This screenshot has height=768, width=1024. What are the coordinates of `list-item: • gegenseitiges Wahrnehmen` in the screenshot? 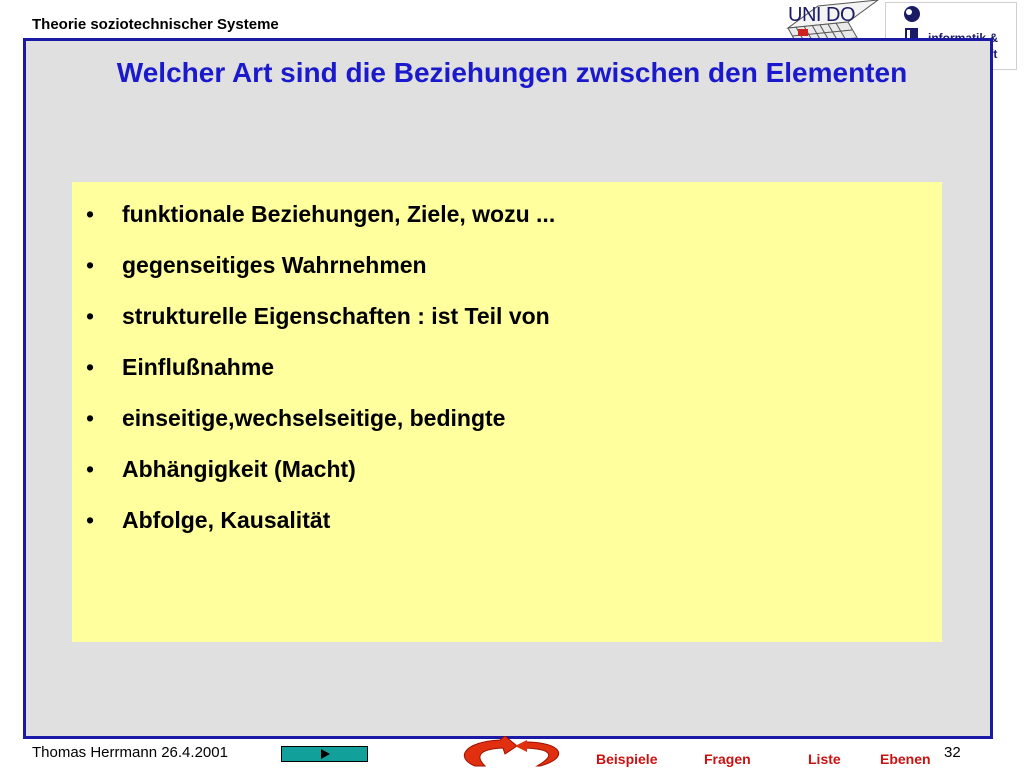 It's located at (320, 270).